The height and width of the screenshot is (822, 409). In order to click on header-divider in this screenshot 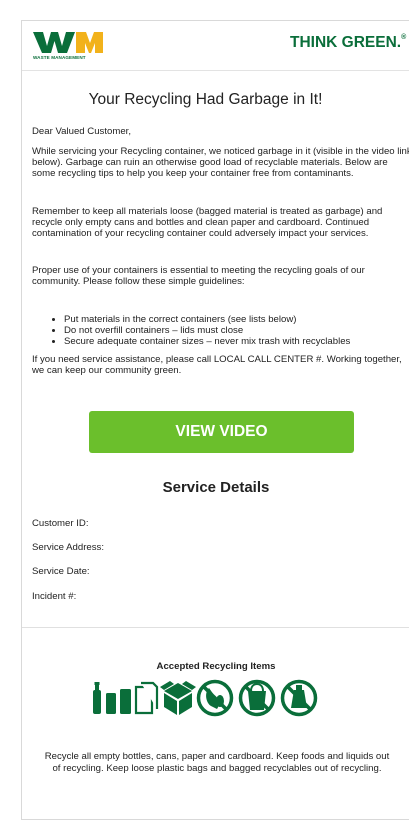, I will do `click(215, 70)`.